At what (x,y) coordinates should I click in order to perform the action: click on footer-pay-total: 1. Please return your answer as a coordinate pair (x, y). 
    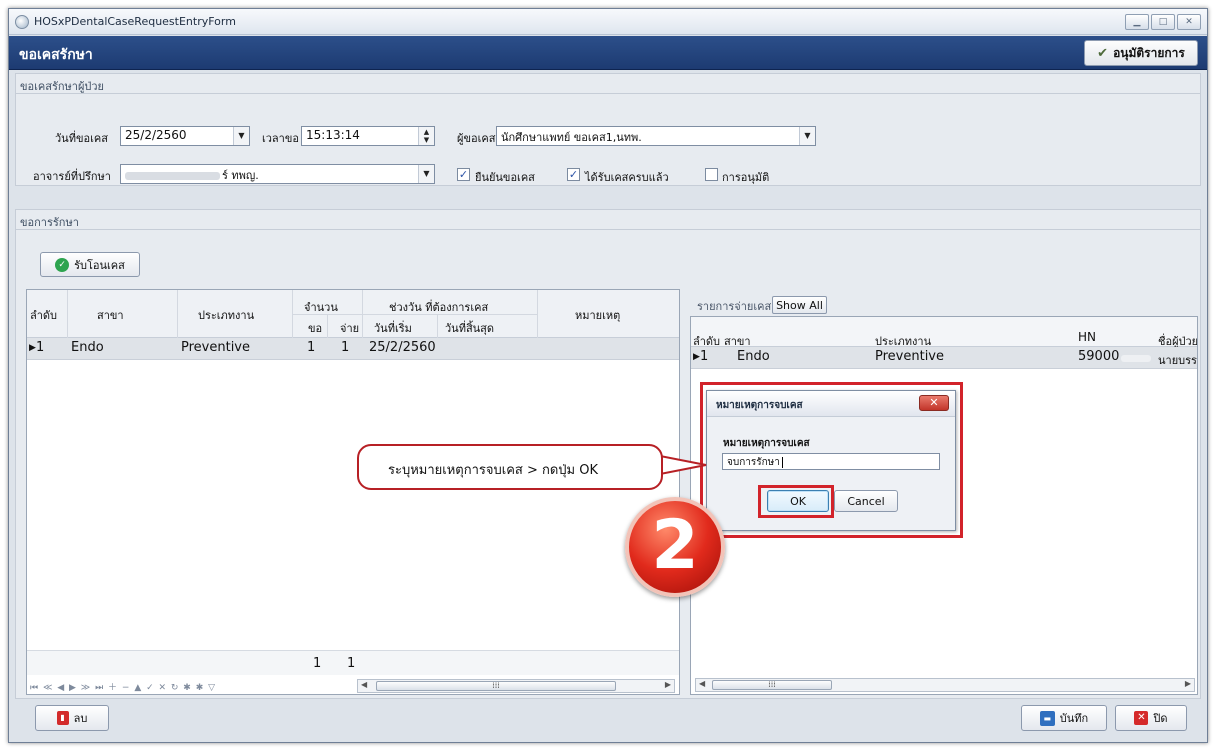
    Looking at the image, I should click on (351, 663).